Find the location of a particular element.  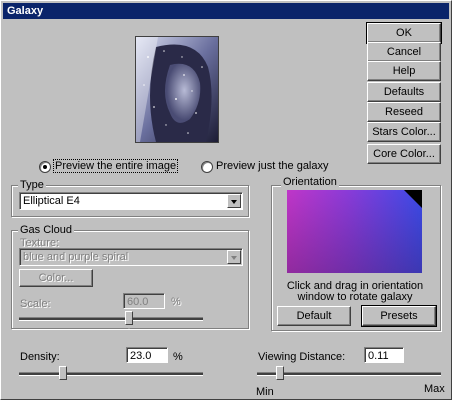

texture-select-value: blue and purple spiral is located at coordinates (76, 257).